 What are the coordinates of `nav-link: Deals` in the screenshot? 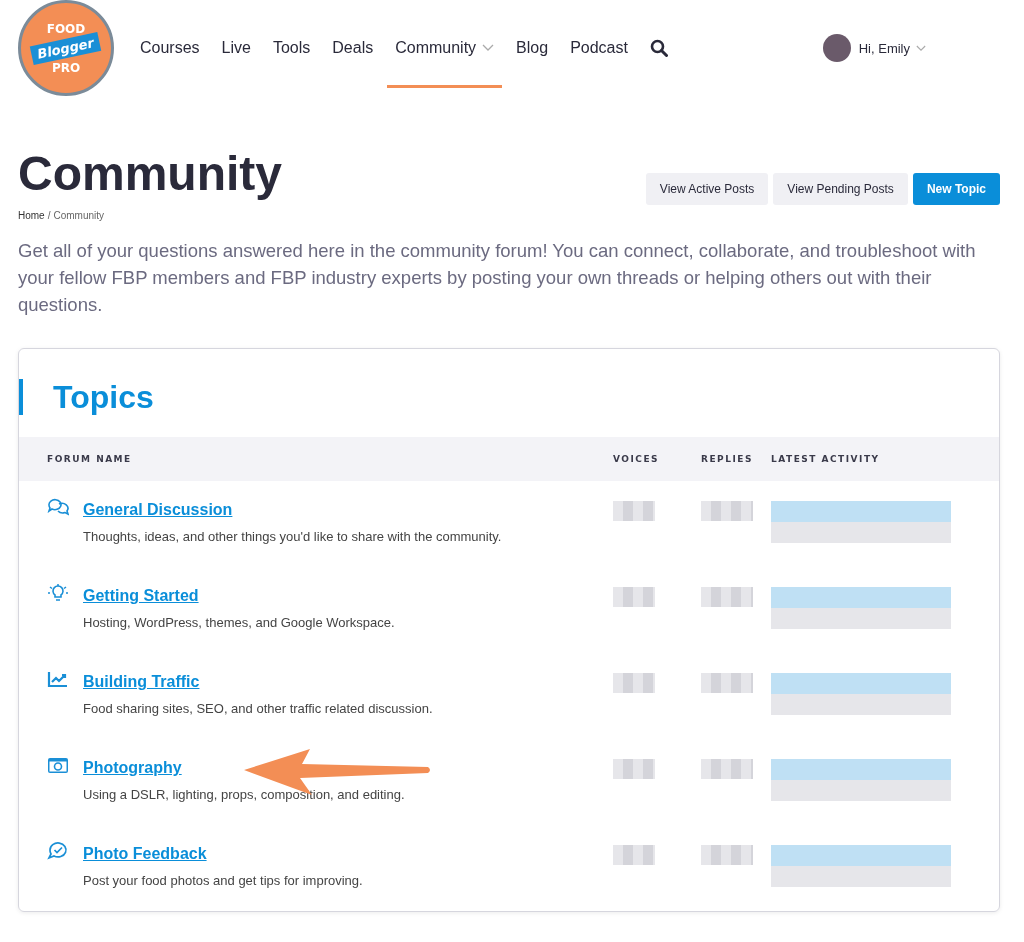 It's located at (353, 48).